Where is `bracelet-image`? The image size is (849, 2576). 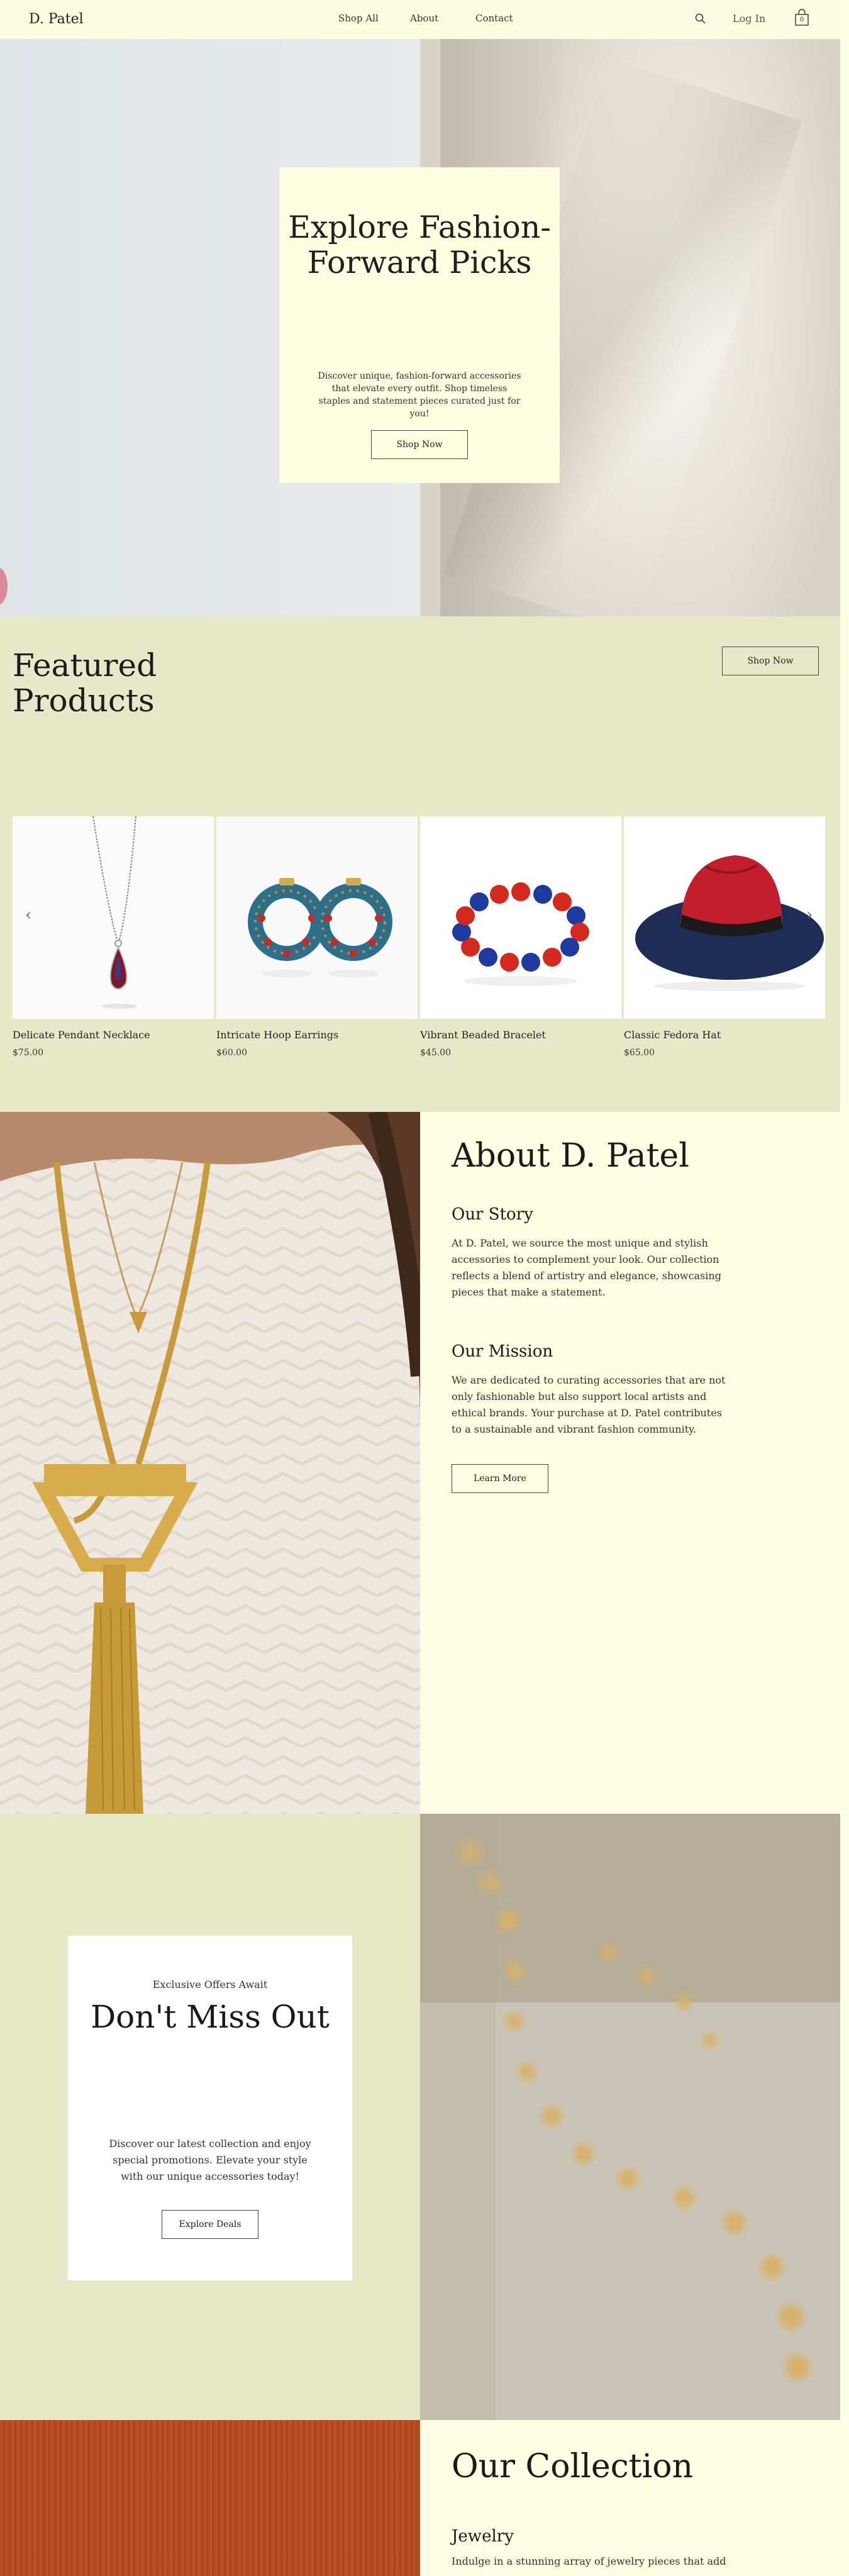 bracelet-image is located at coordinates (520, 917).